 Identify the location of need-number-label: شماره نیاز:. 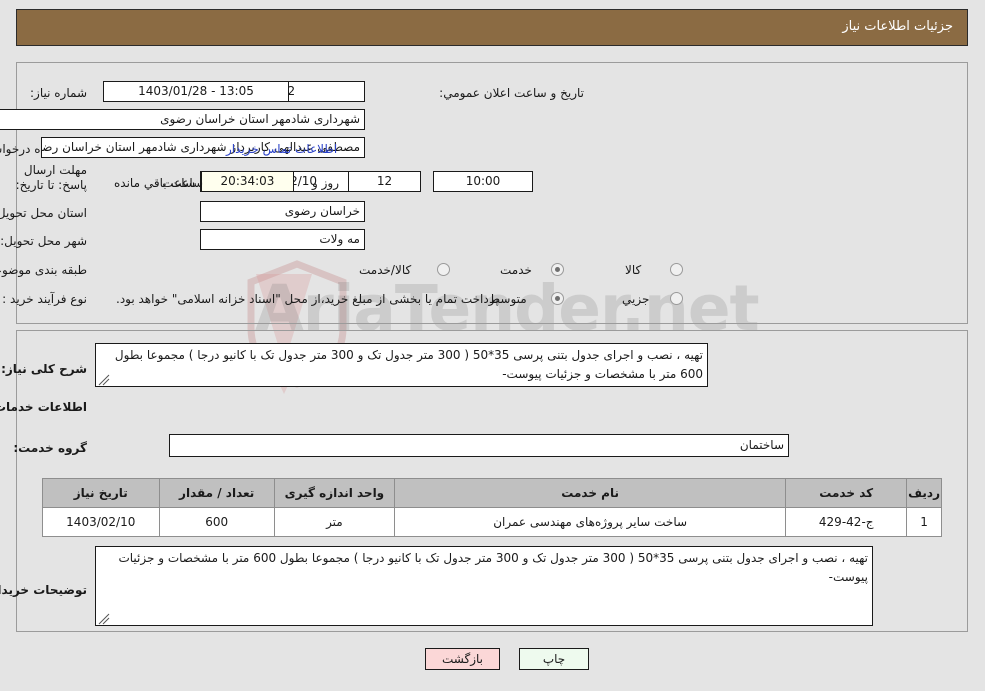
(58, 93).